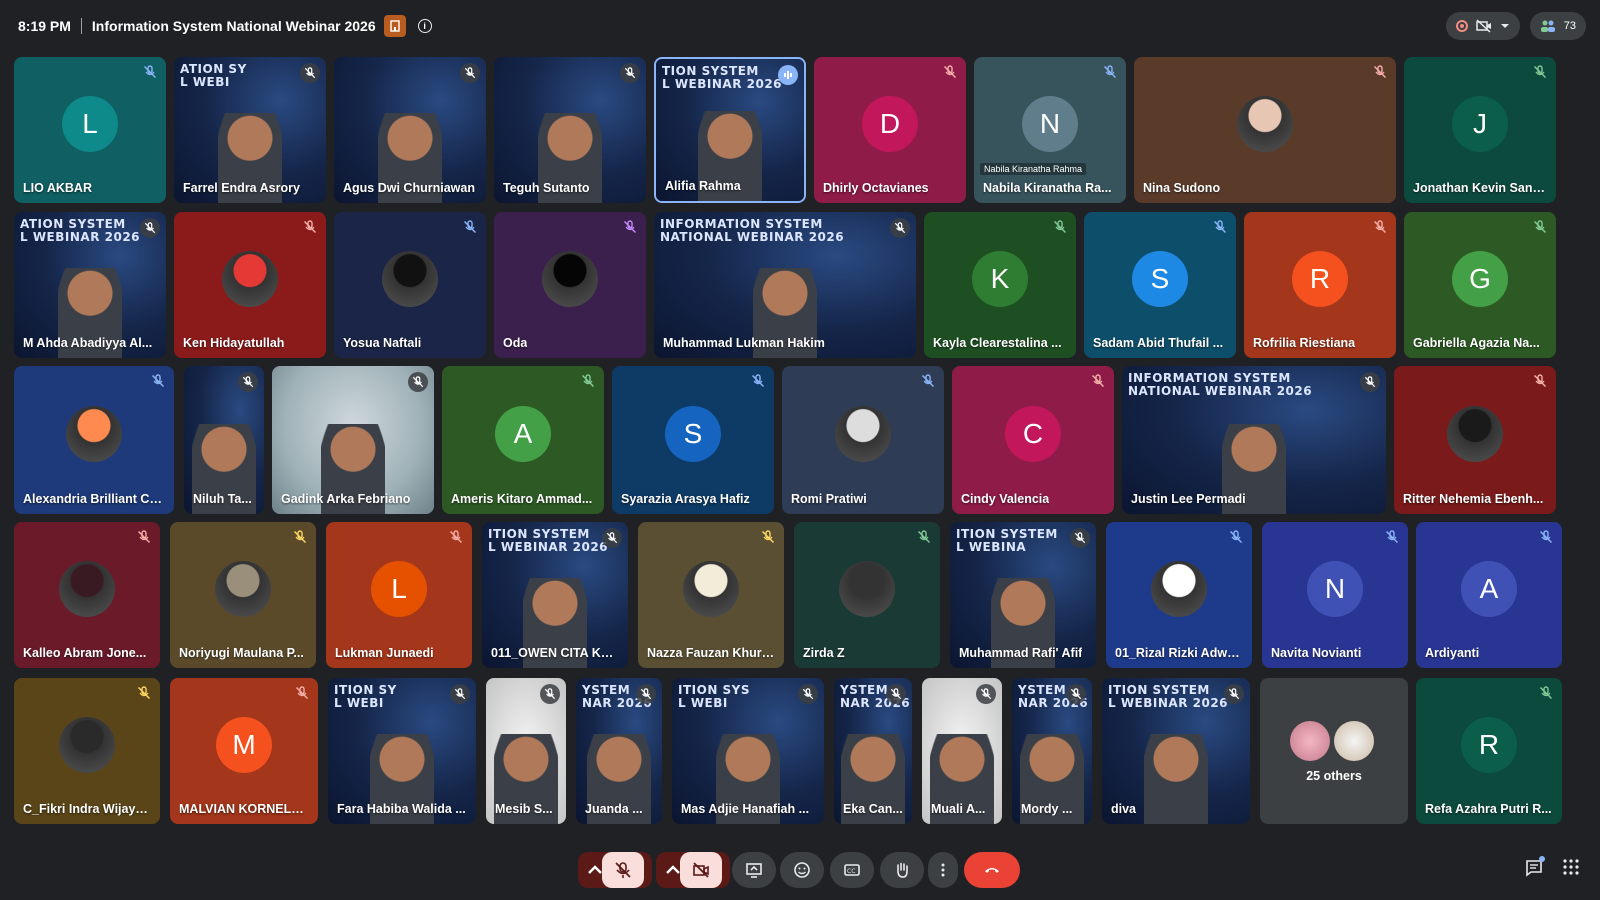 This screenshot has width=1600, height=900. What do you see at coordinates (1176, 779) in the screenshot?
I see `person-in-video` at bounding box center [1176, 779].